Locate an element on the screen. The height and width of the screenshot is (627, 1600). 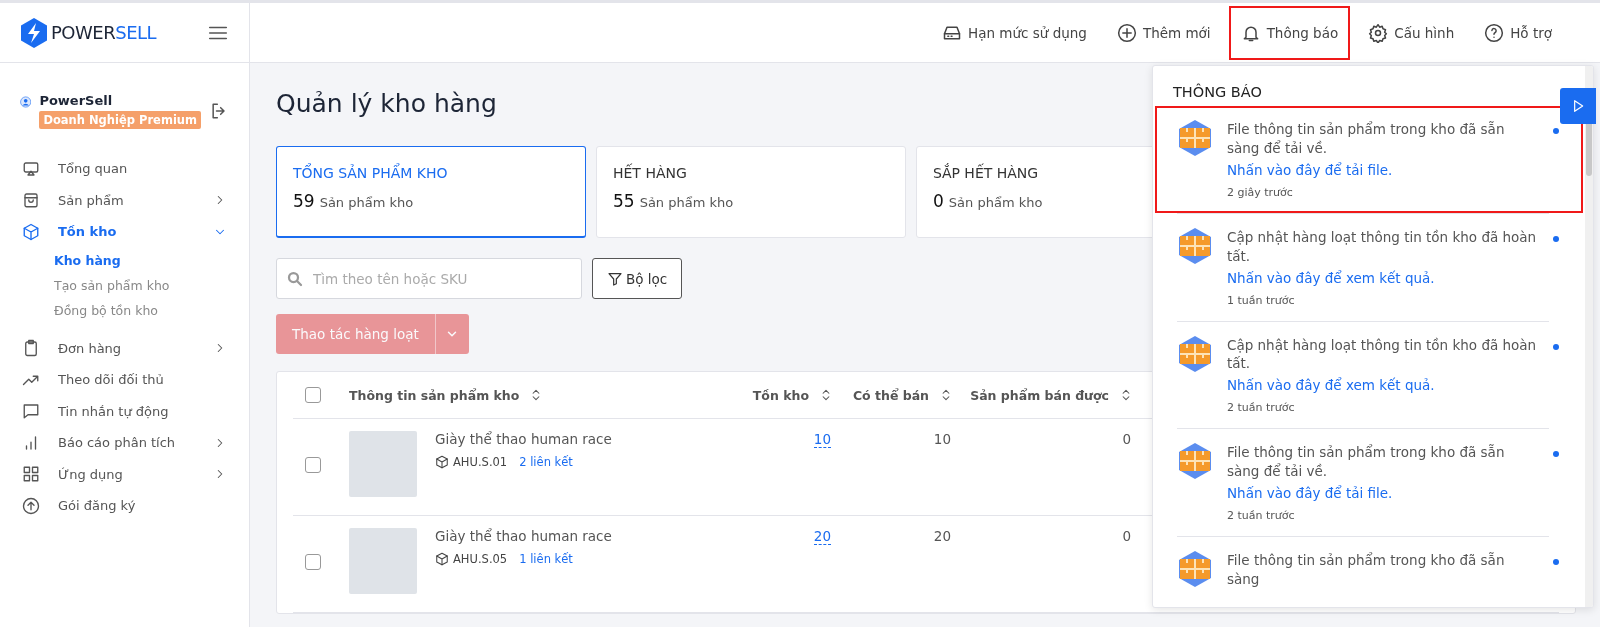
avatar-icon is located at coordinates (26, 102).